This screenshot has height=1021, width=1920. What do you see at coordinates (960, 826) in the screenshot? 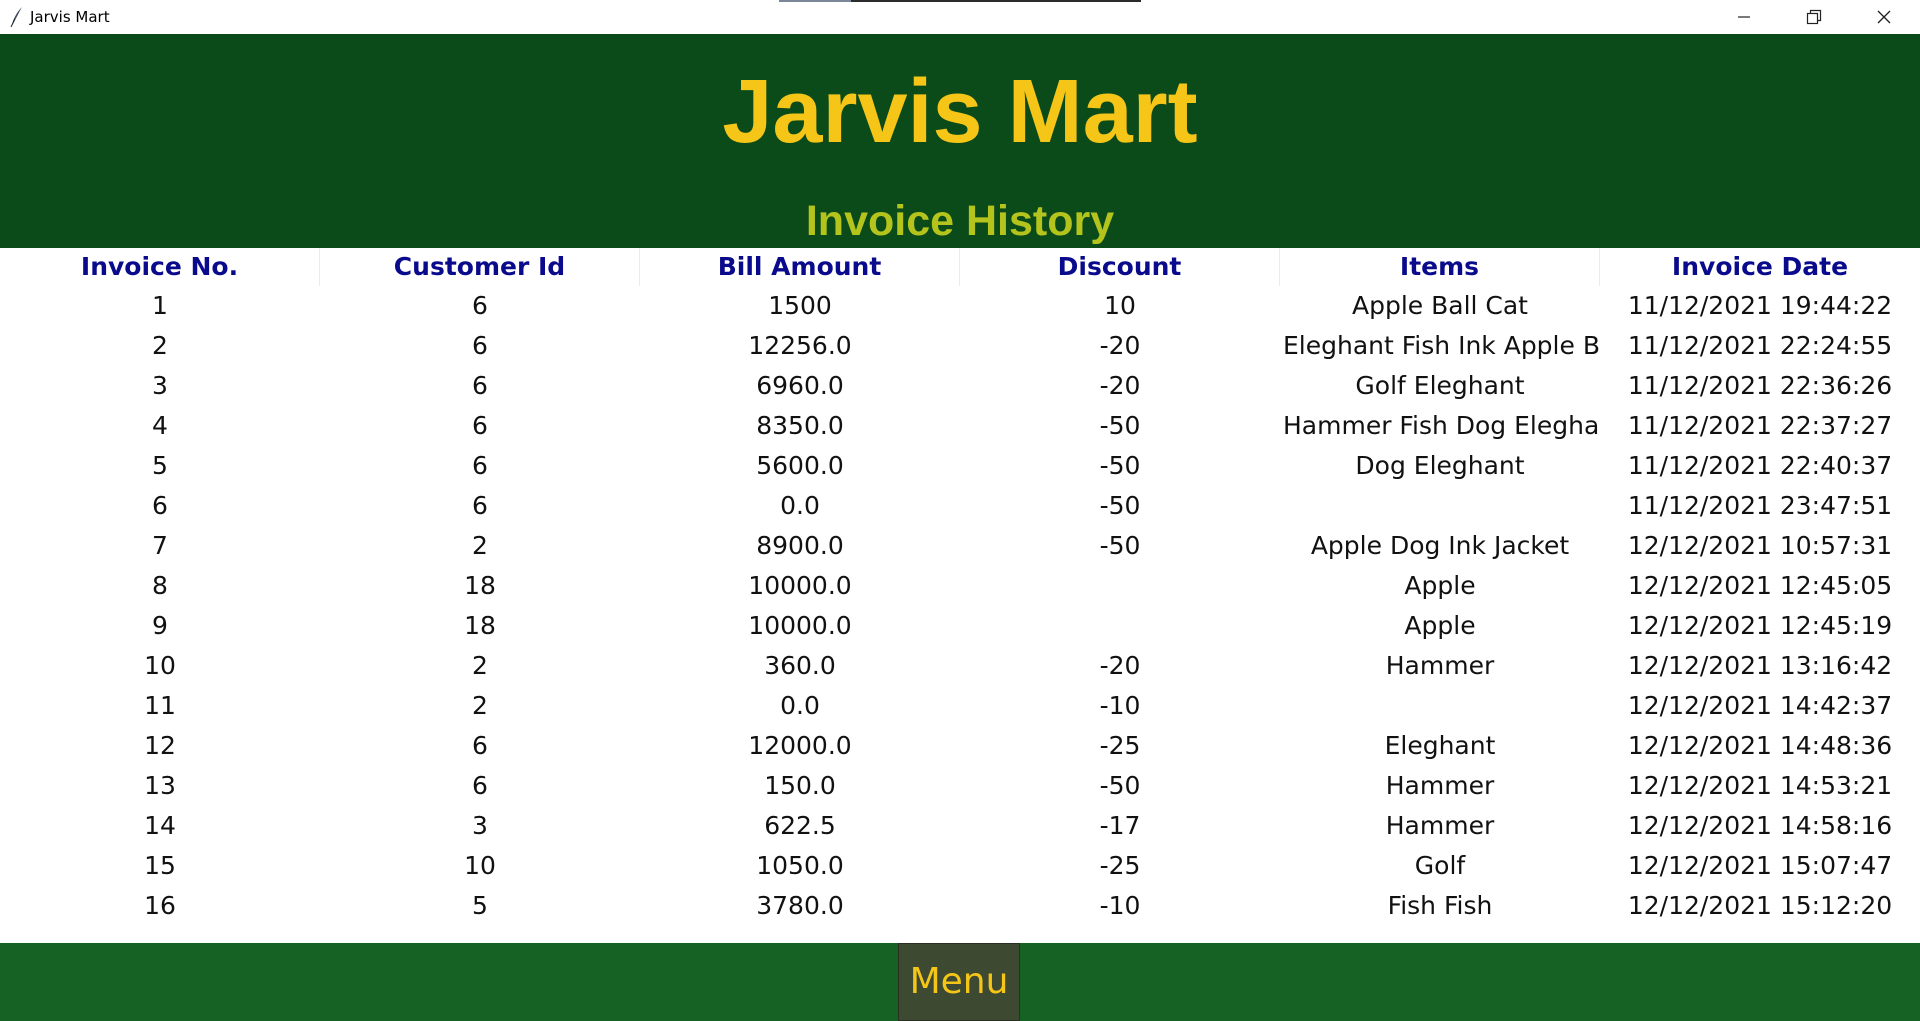
I see `table-row: 14 3 622.5 -17 Hammer 12/12/2021 14:58:16` at bounding box center [960, 826].